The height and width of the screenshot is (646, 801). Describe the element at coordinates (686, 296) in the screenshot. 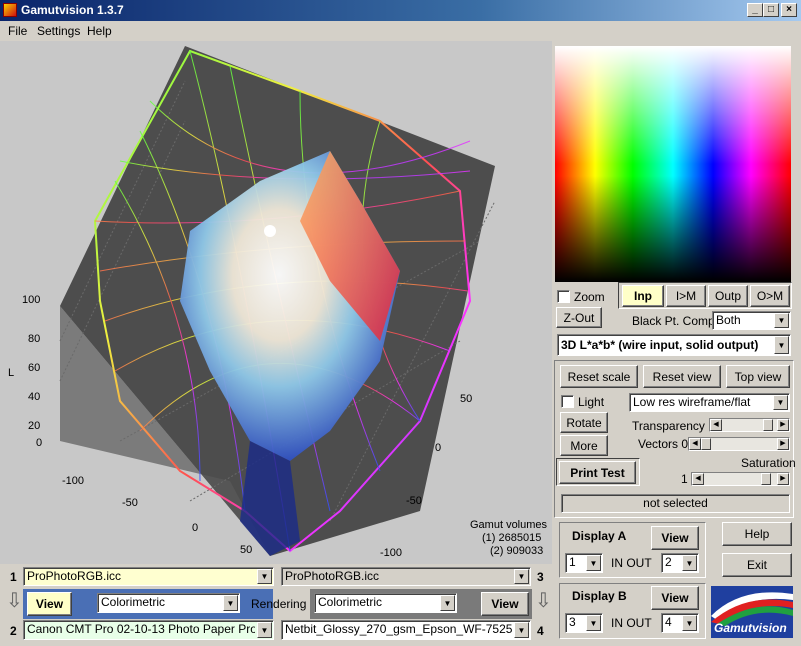

I see `i-to-m-button: I>M` at that location.